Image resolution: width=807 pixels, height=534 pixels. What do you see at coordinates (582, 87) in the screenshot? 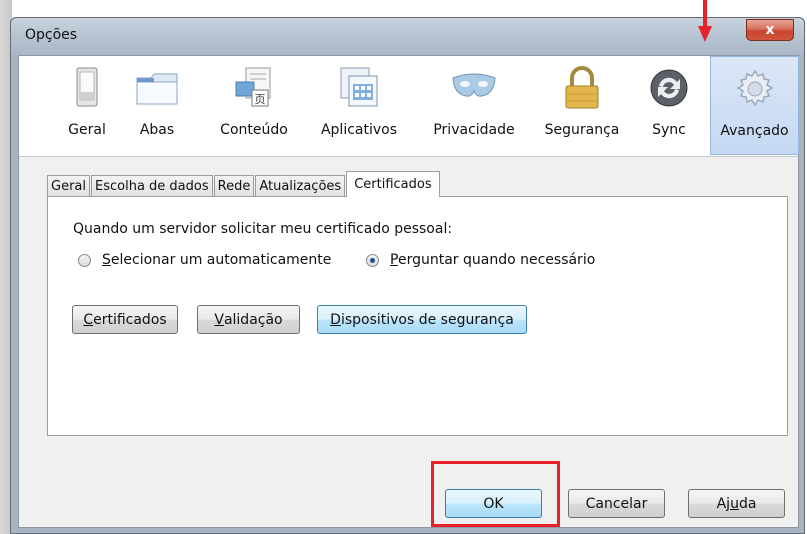
I see `security-lock-icon` at bounding box center [582, 87].